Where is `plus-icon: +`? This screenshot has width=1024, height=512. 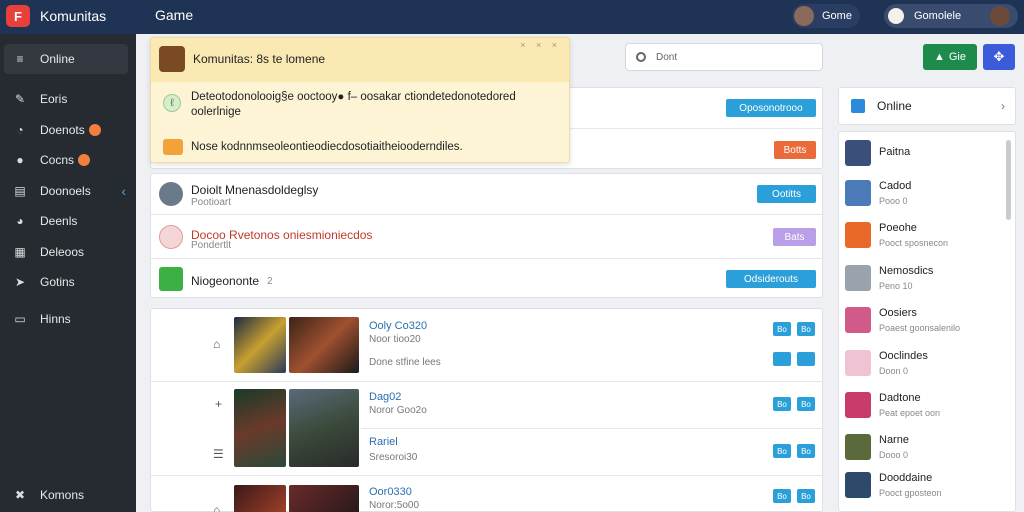
plus-icon: + is located at coordinates (218, 404).